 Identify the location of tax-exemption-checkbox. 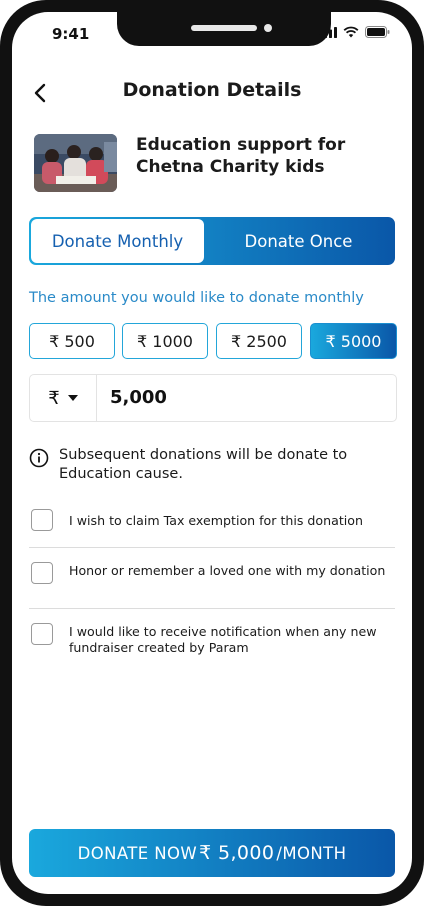
(42, 520).